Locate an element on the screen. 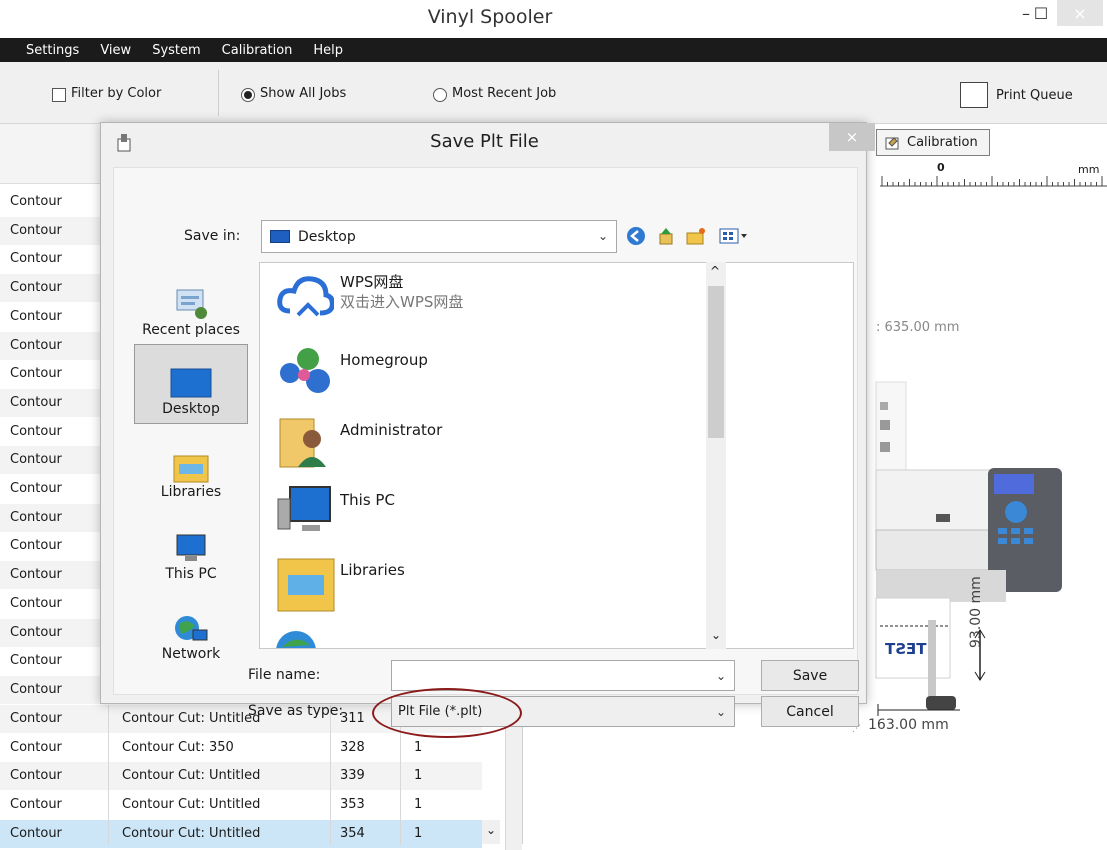 The image size is (1107, 850). highlight-oval is located at coordinates (447, 713).